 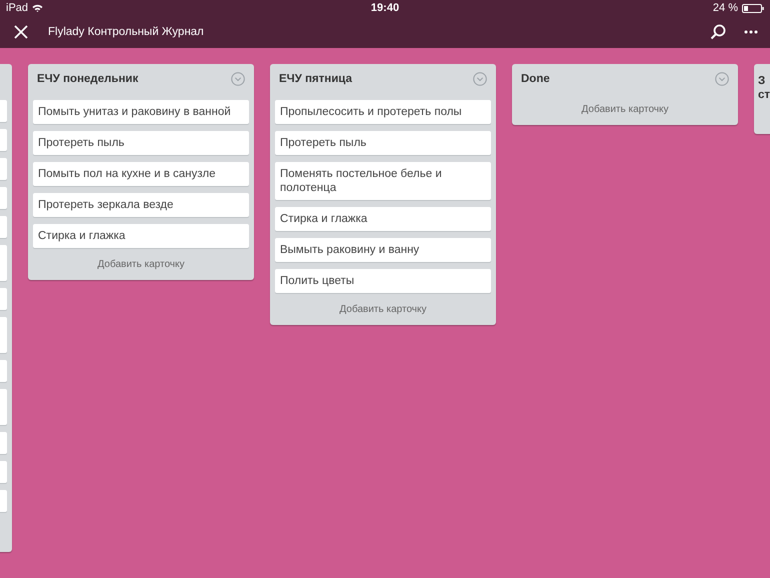 What do you see at coordinates (126, 32) in the screenshot?
I see `board-title: Flylady Контрольный Журнал` at bounding box center [126, 32].